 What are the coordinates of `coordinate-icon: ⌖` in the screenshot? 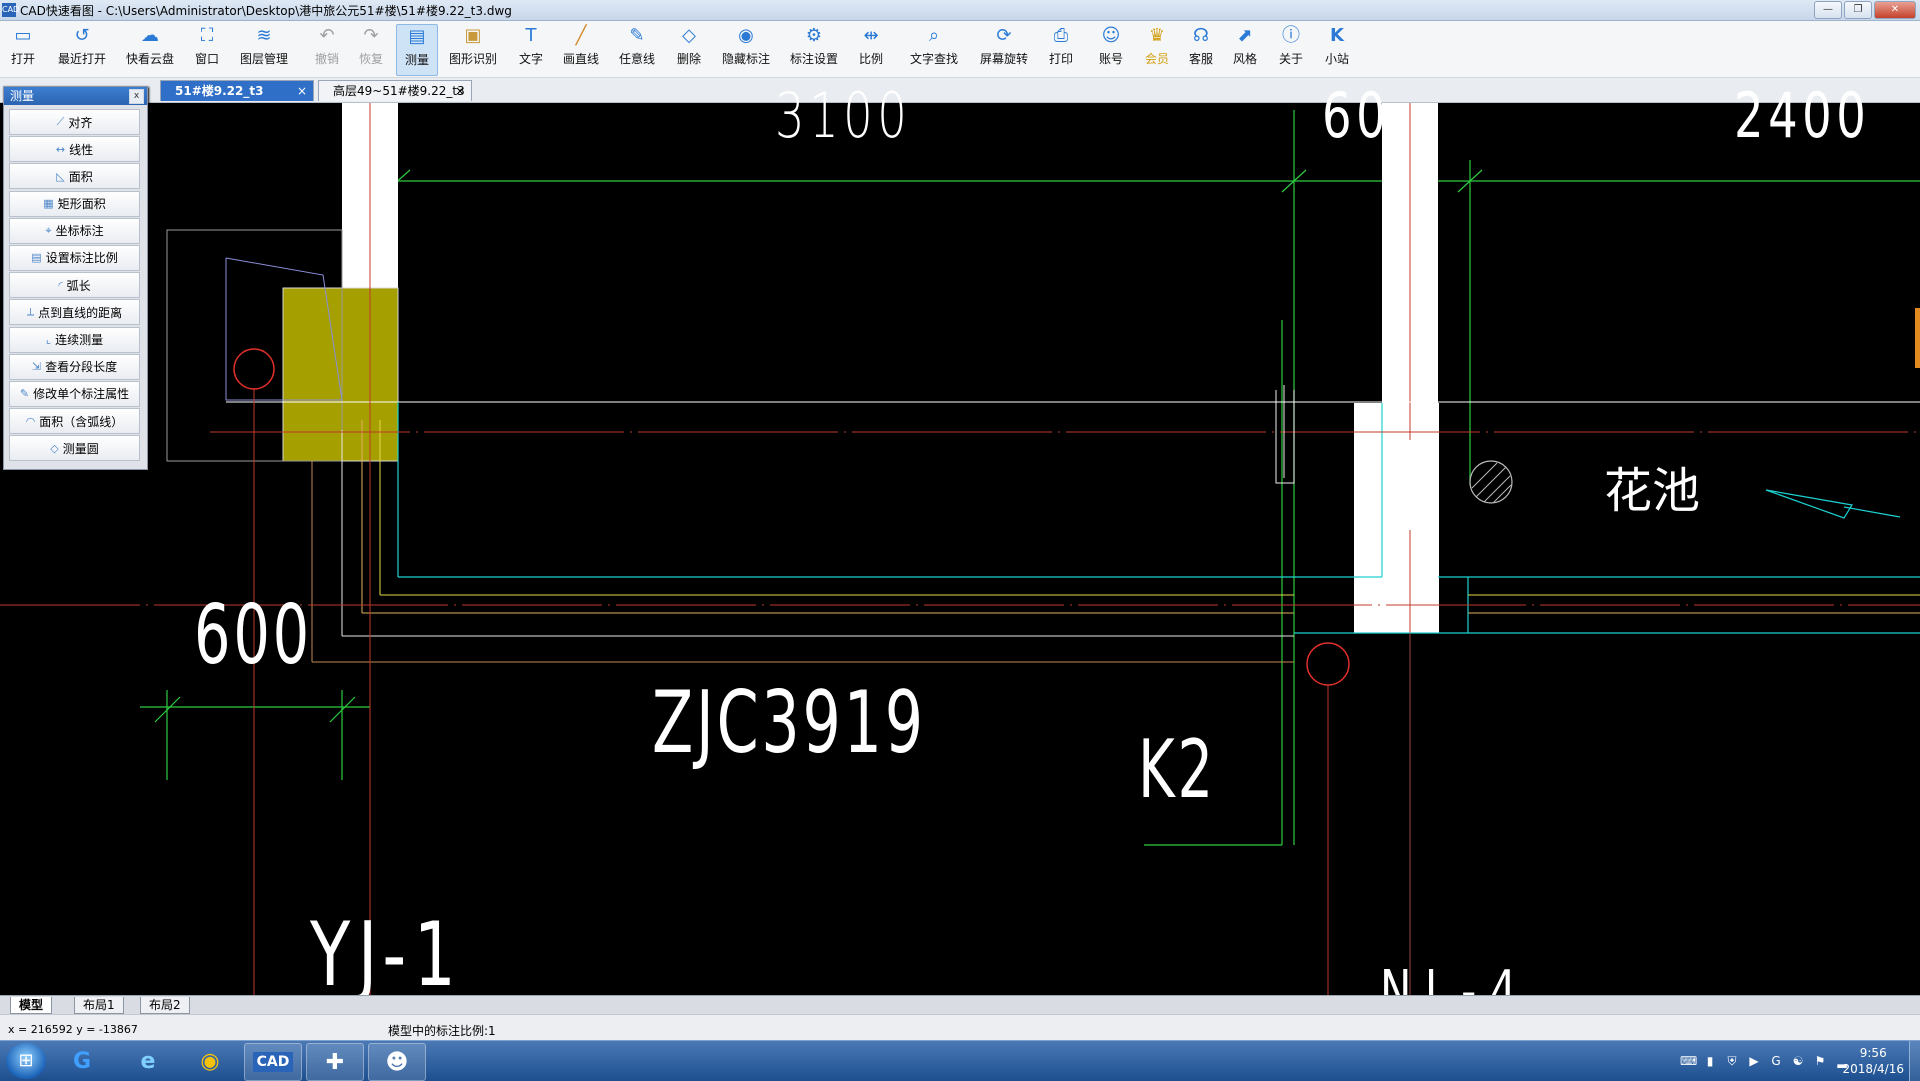 It's located at (48, 230).